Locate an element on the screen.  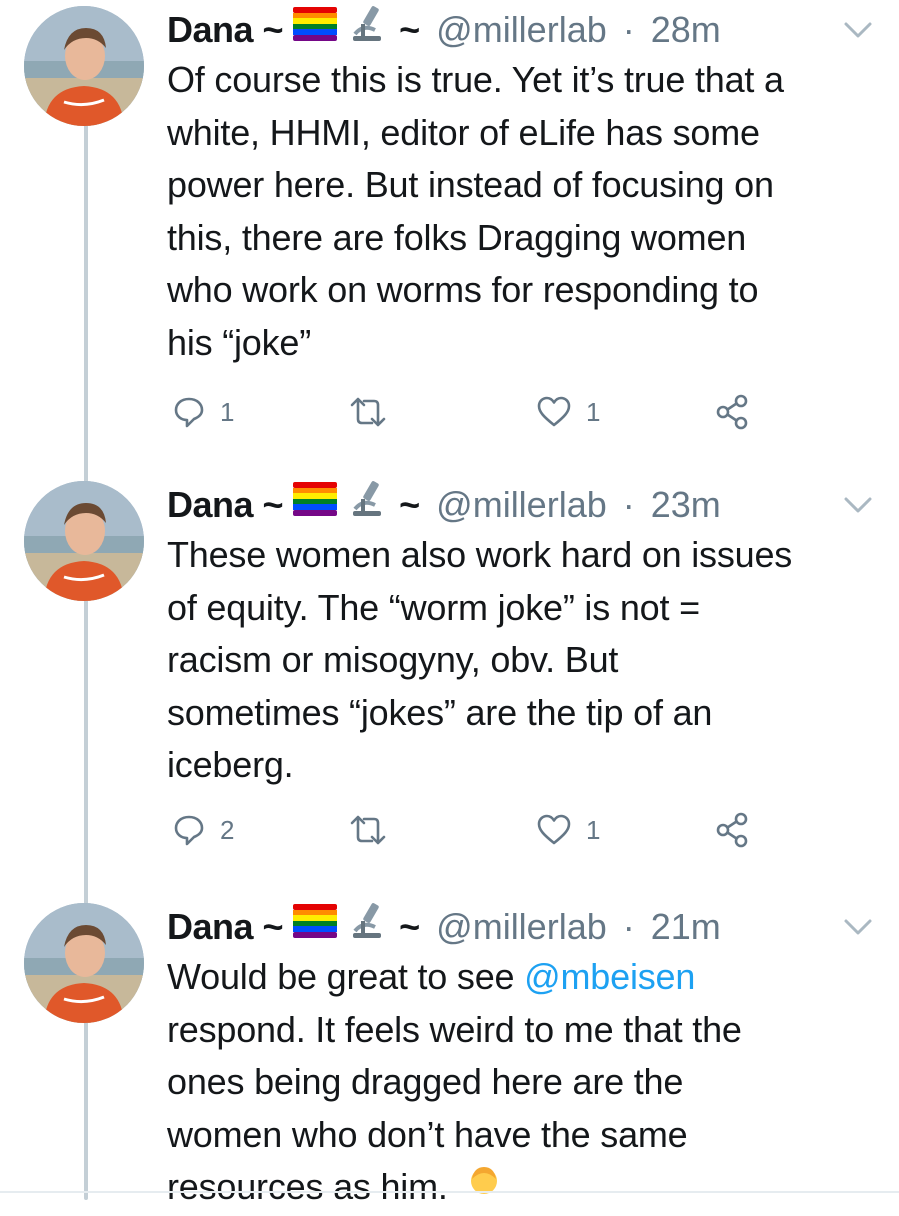
tweet-text-line: These women also work hard on issues is located at coordinates (480, 554).